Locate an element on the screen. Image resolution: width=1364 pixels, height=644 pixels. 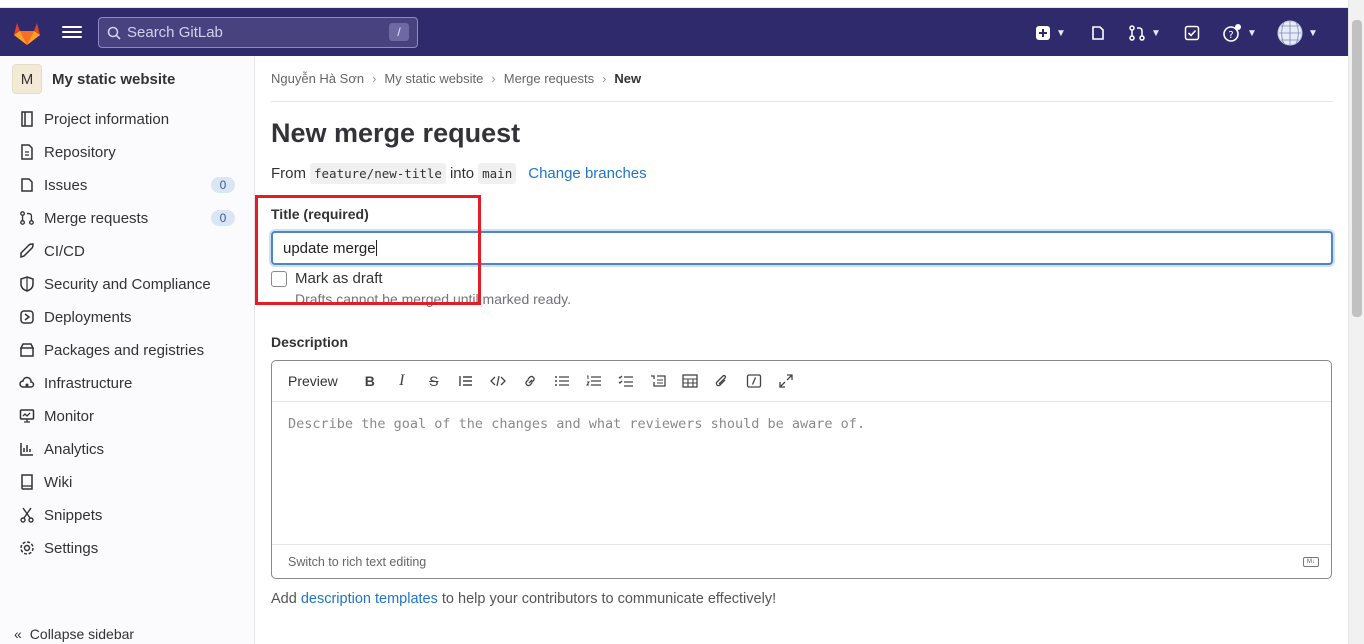
target-branch: main is located at coordinates (497, 173).